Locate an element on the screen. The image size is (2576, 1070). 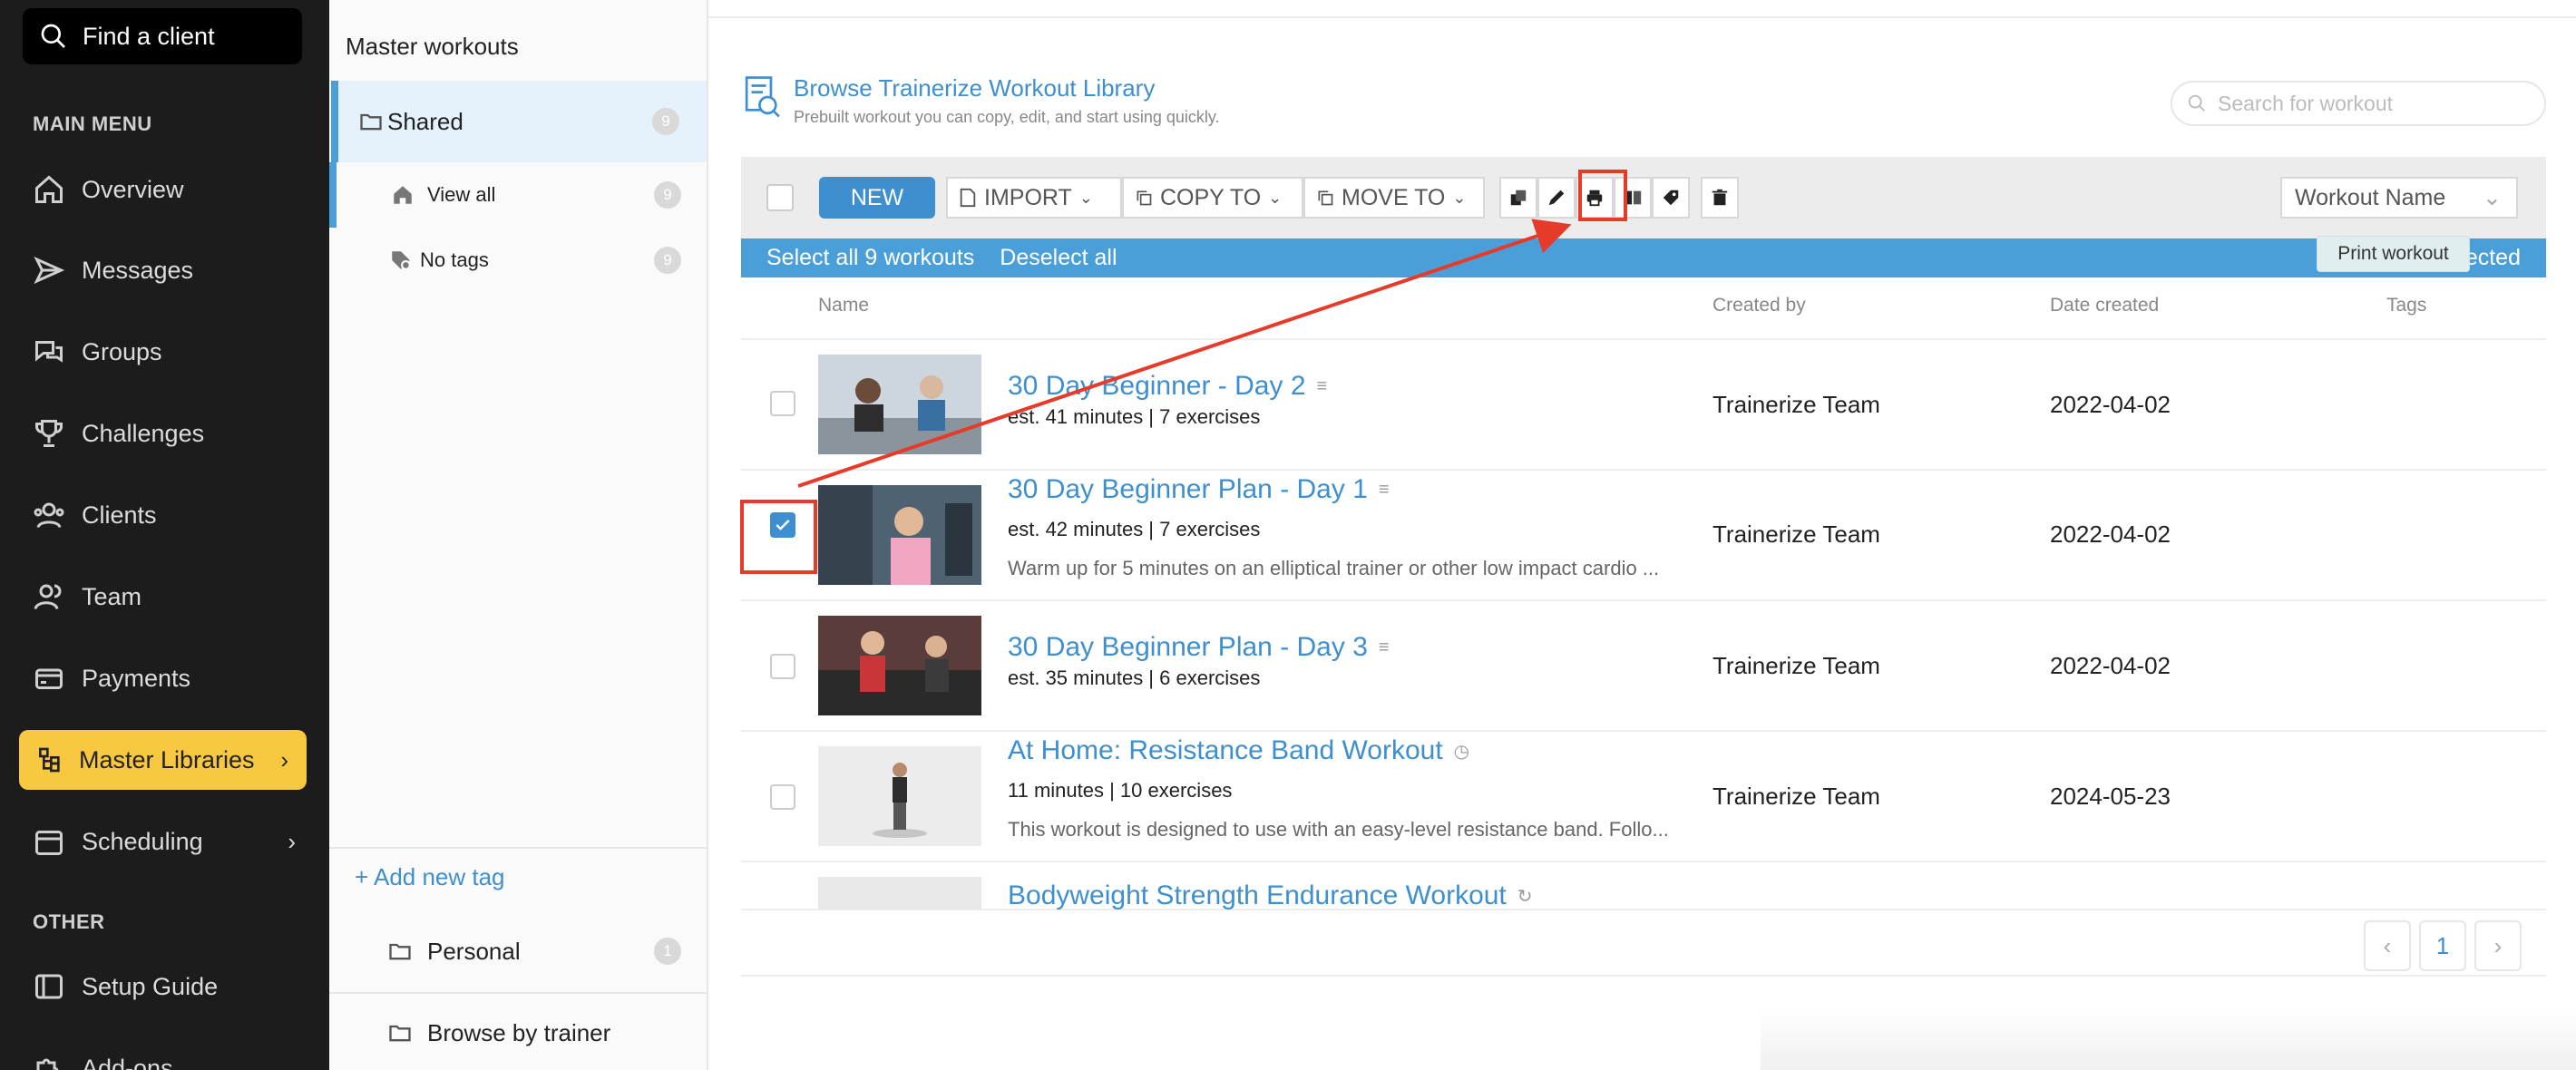
annotation-arrow is located at coordinates (1184, 353).